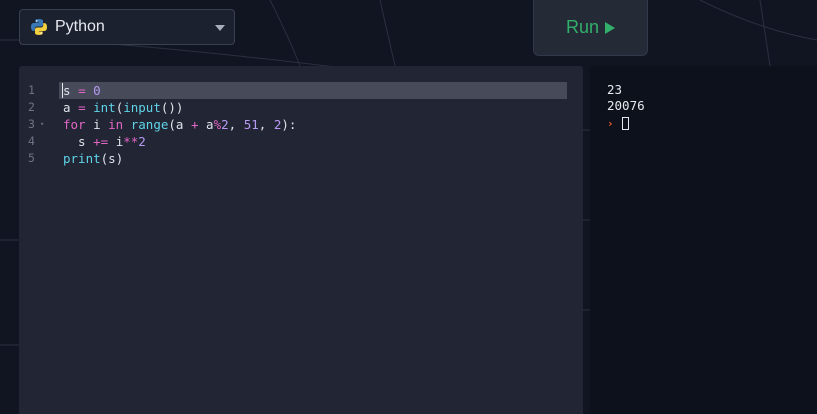 The width and height of the screenshot is (817, 414). What do you see at coordinates (31, 90) in the screenshot?
I see `line-number: 1` at bounding box center [31, 90].